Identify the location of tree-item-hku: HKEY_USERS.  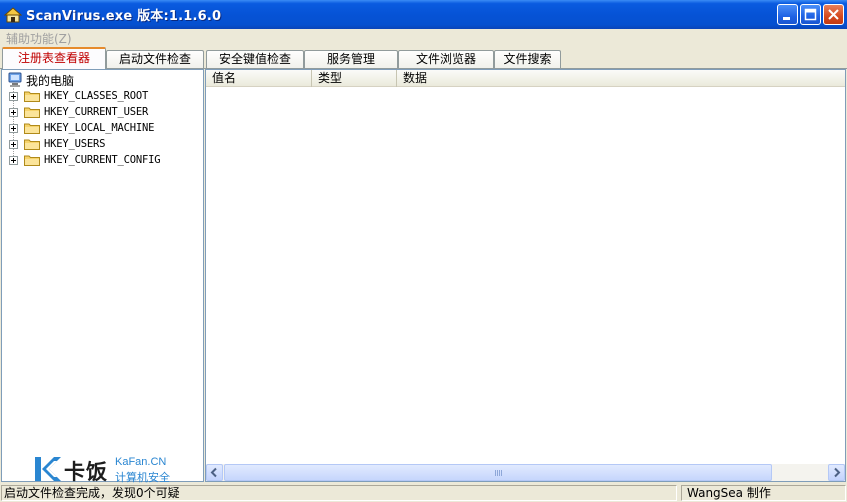
(57, 144).